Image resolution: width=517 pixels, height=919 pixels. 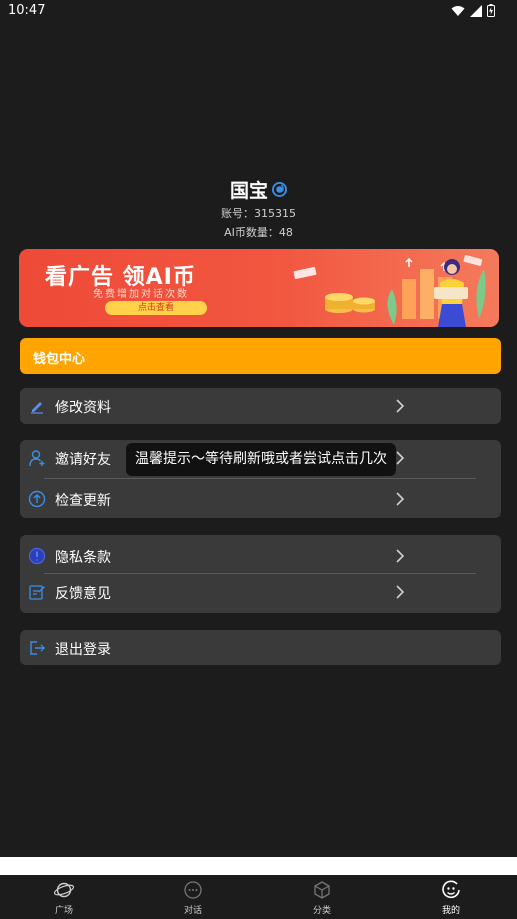 What do you see at coordinates (59, 359) in the screenshot?
I see `wallet-title: 钱包中心` at bounding box center [59, 359].